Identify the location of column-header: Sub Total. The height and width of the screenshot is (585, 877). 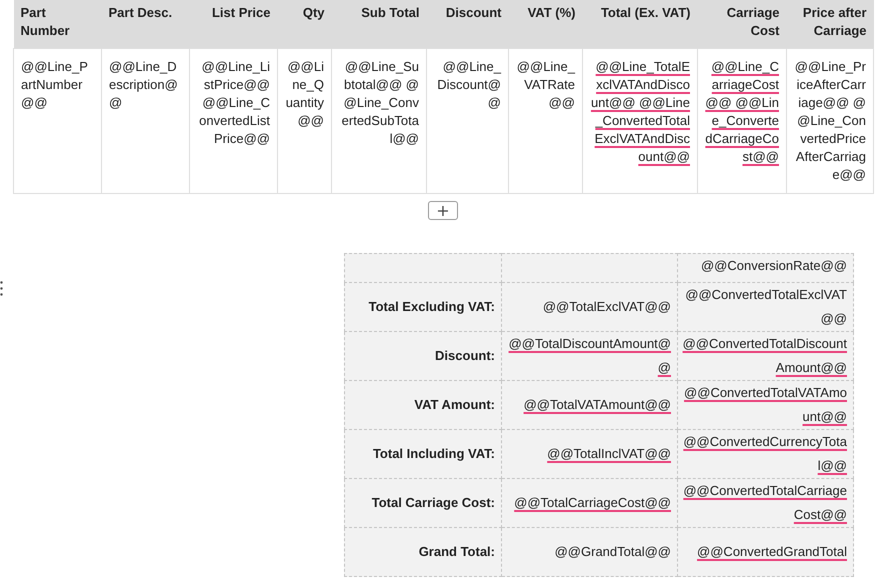
(379, 24).